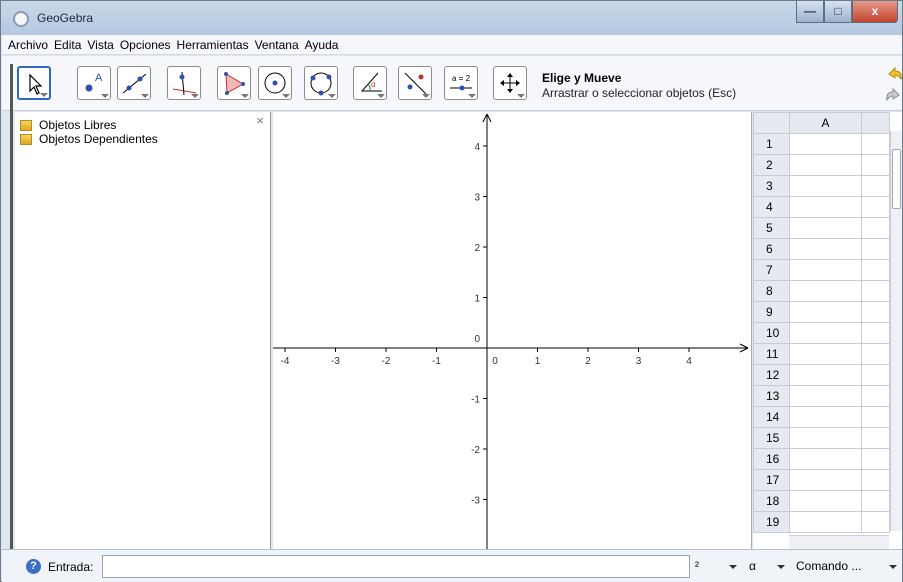 The height and width of the screenshot is (582, 903). I want to click on cell-a10, so click(825, 333).